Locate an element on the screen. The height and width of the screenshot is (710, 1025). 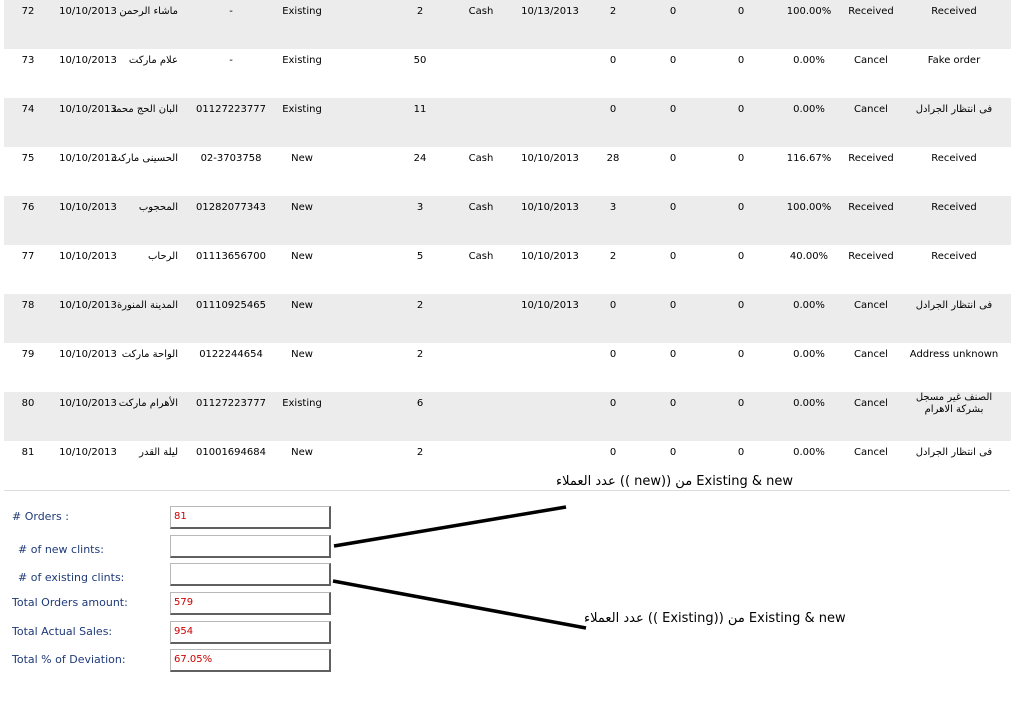
new-clients-pointer is located at coordinates (450, 526).